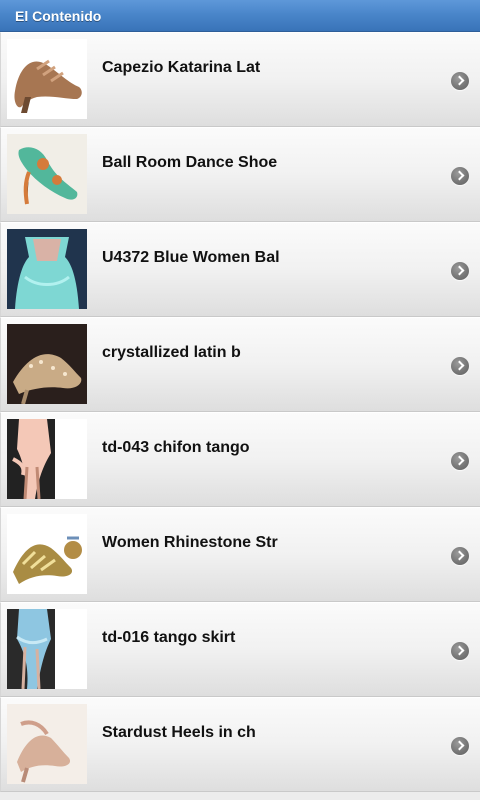  I want to click on list-item: Women Rhinestone Str, so click(240, 554).